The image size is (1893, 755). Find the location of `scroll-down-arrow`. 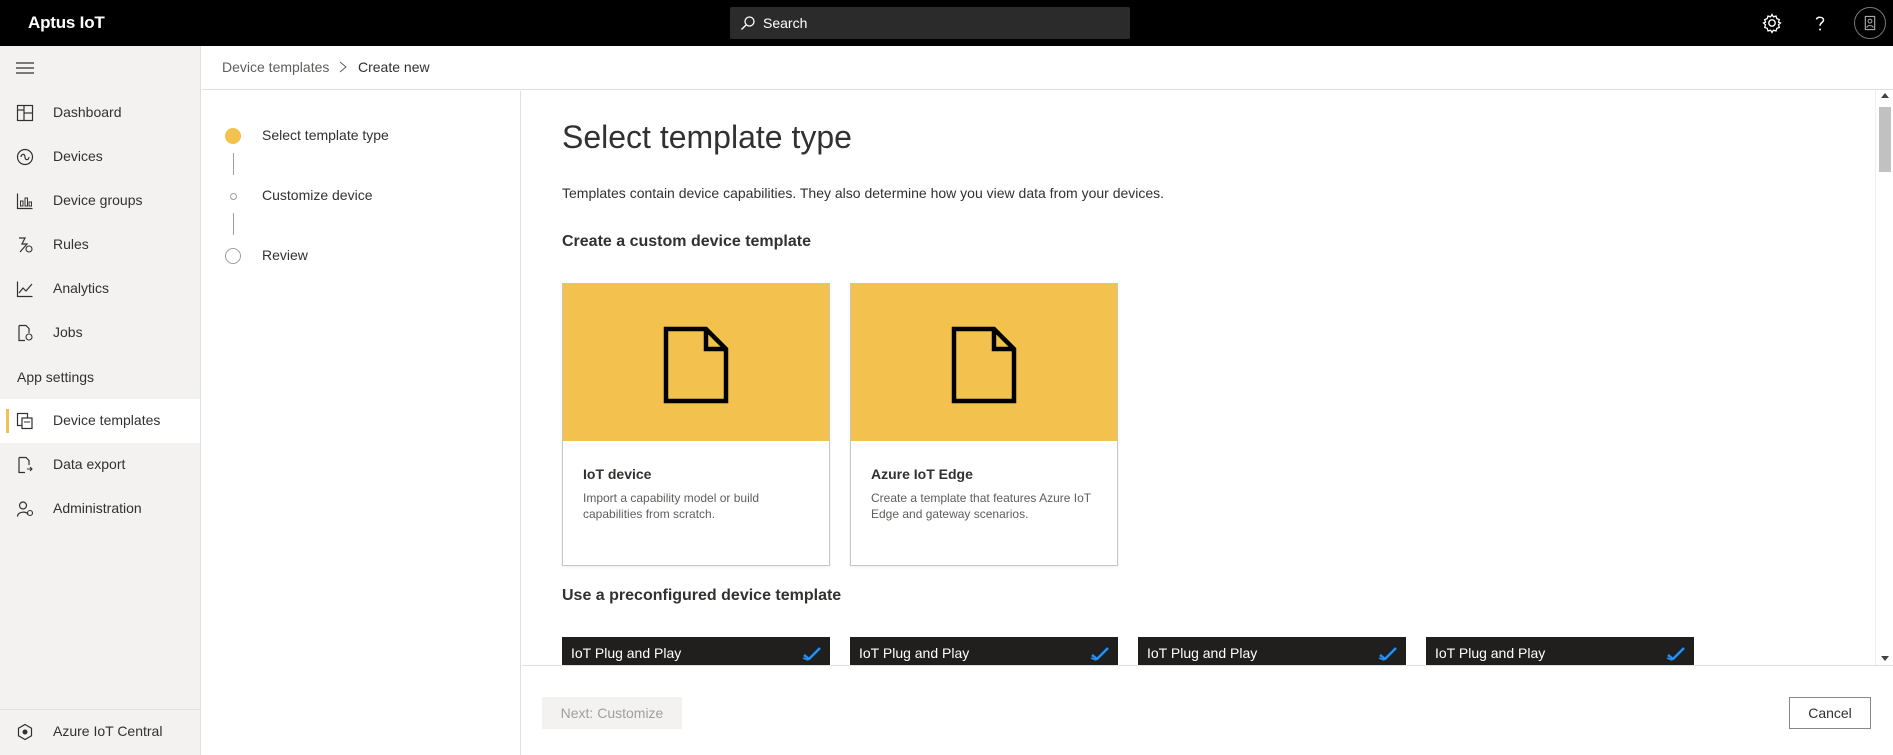

scroll-down-arrow is located at coordinates (1885, 658).